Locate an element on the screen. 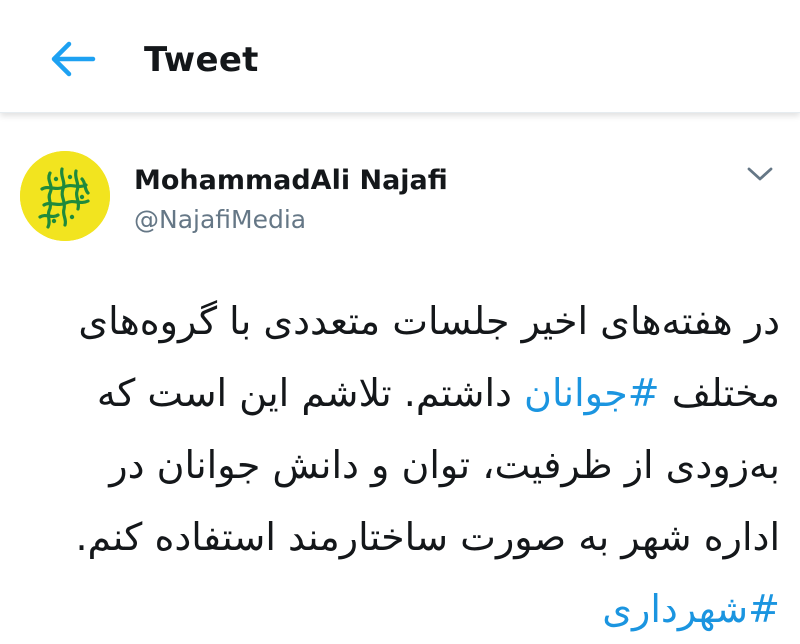 The height and width of the screenshot is (644, 800). author-handle: @NajafiMedia is located at coordinates (220, 220).